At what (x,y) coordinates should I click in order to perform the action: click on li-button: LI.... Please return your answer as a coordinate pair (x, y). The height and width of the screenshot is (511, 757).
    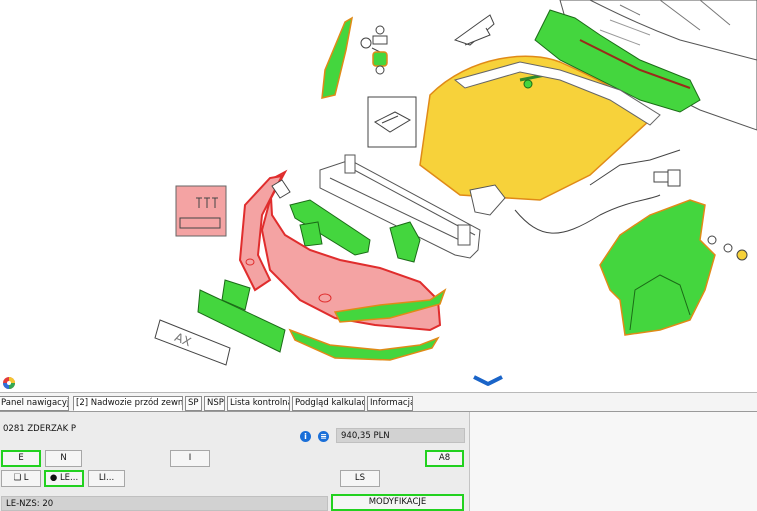
    Looking at the image, I should click on (106, 478).